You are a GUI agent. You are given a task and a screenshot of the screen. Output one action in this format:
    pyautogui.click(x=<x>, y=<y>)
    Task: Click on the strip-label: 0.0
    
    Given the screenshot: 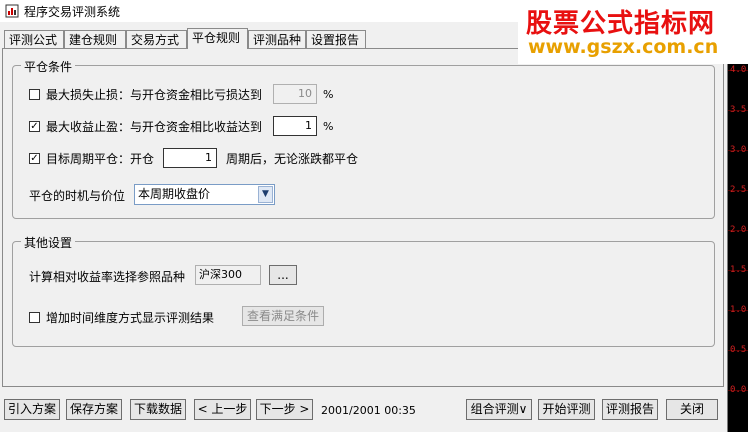 What is the action you would take?
    pyautogui.click(x=738, y=390)
    